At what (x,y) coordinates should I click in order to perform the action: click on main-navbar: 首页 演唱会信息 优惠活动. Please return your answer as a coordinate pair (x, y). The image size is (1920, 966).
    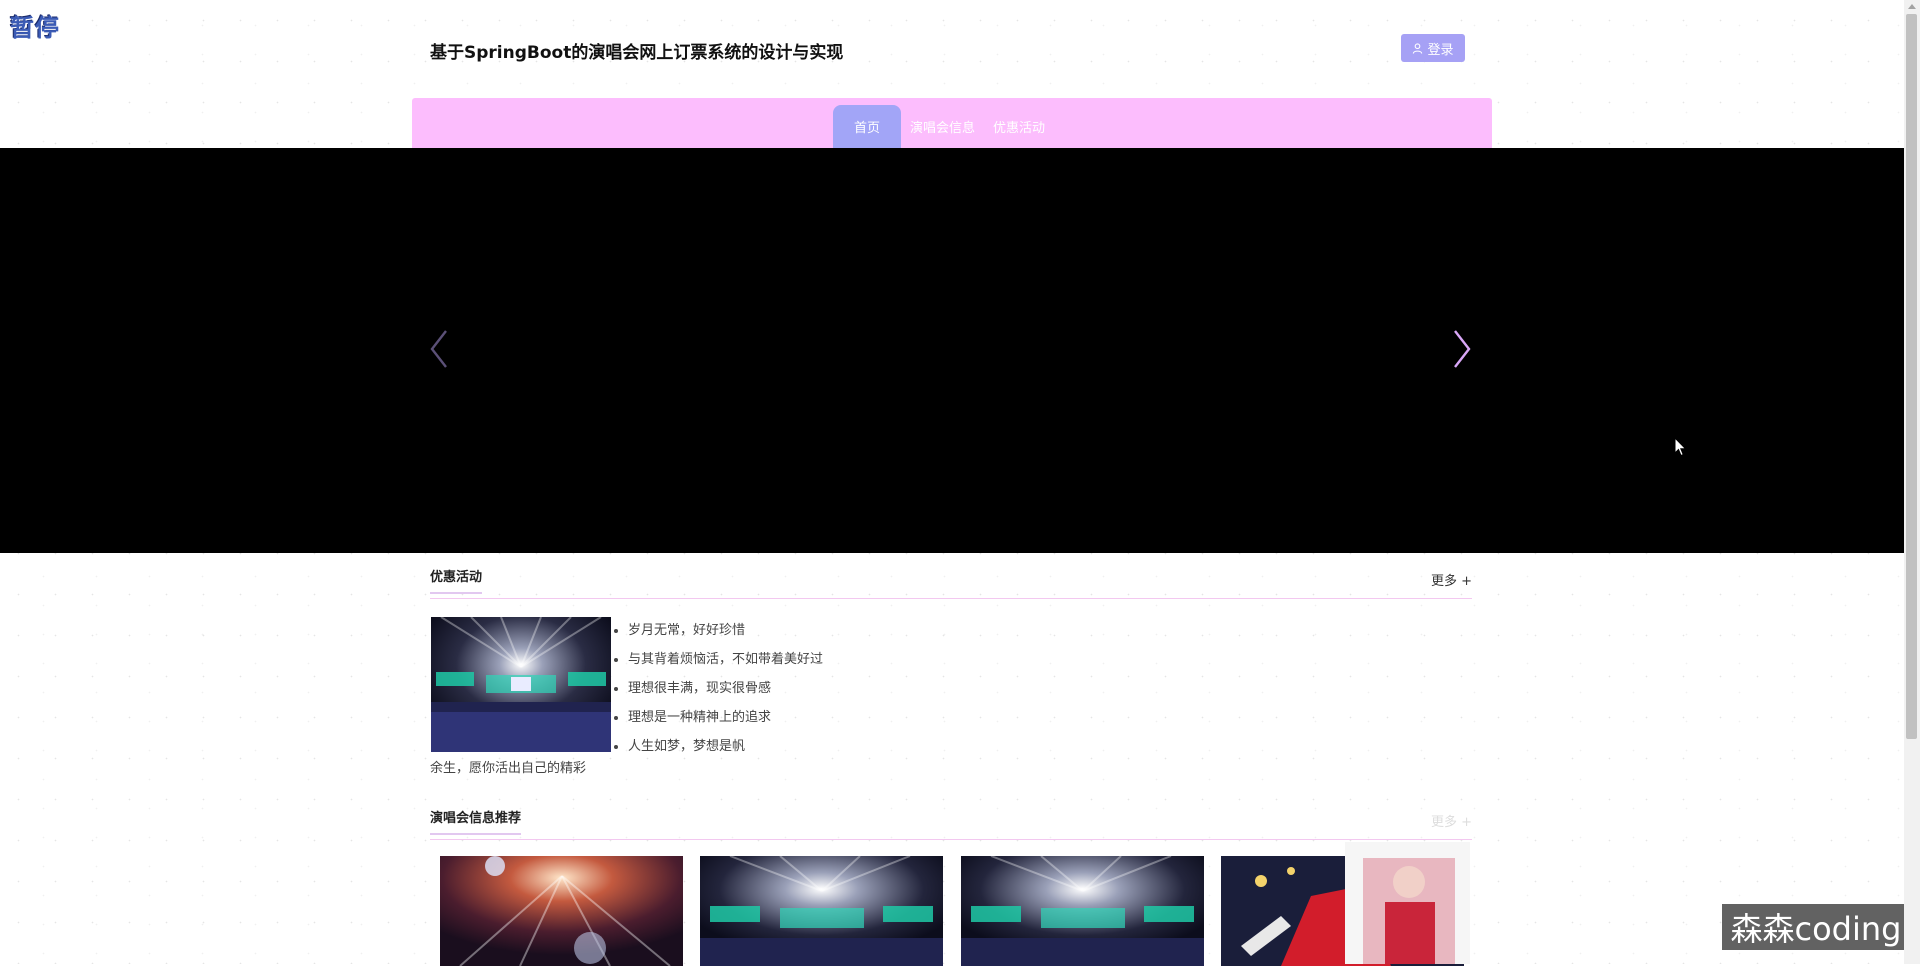
    Looking at the image, I should click on (952, 123).